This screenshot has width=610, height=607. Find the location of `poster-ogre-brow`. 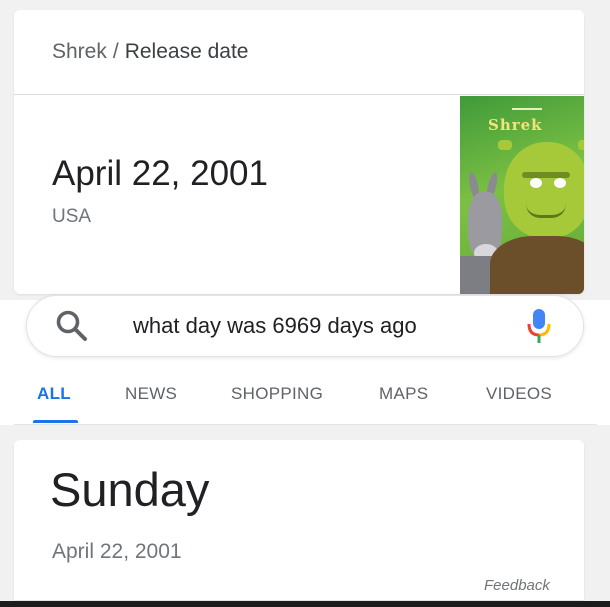

poster-ogre-brow is located at coordinates (546, 175).